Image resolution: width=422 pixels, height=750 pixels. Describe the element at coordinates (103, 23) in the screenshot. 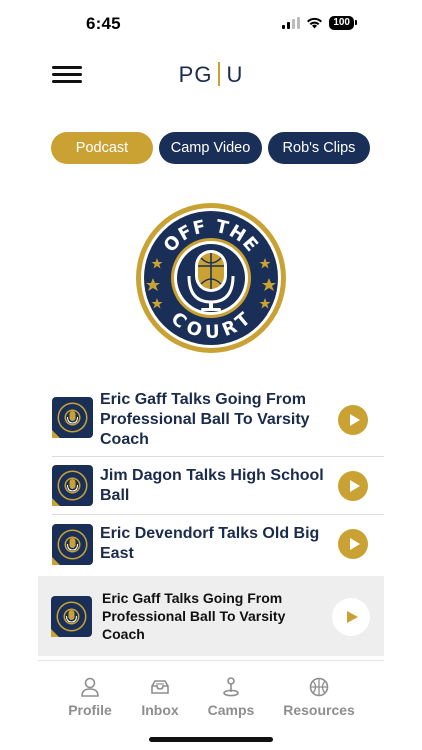

I see `status-time: 6:45` at that location.